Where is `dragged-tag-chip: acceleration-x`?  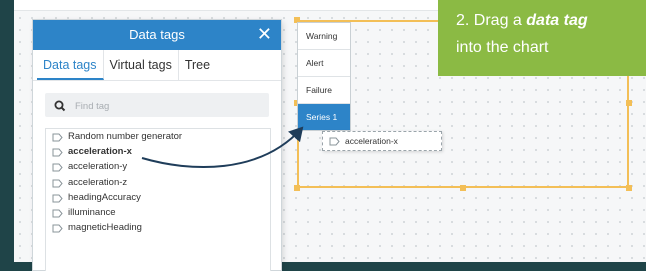
dragged-tag-chip: acceleration-x is located at coordinates (382, 141).